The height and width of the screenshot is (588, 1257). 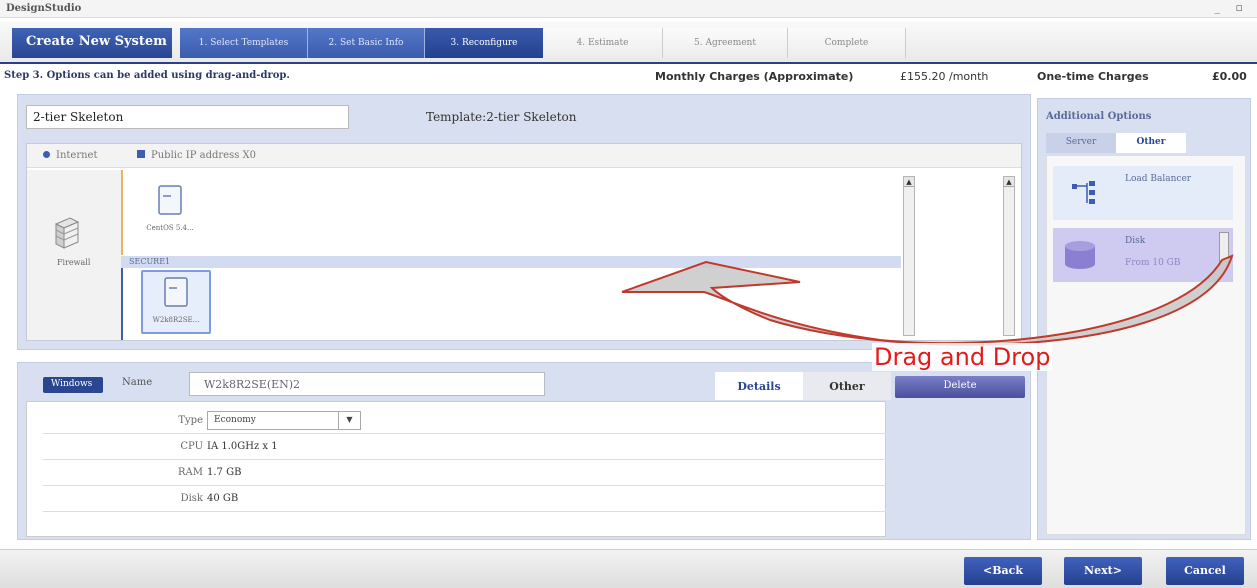 I want to click on spec-value: IA 1.0GHz x 1, so click(x=242, y=446).